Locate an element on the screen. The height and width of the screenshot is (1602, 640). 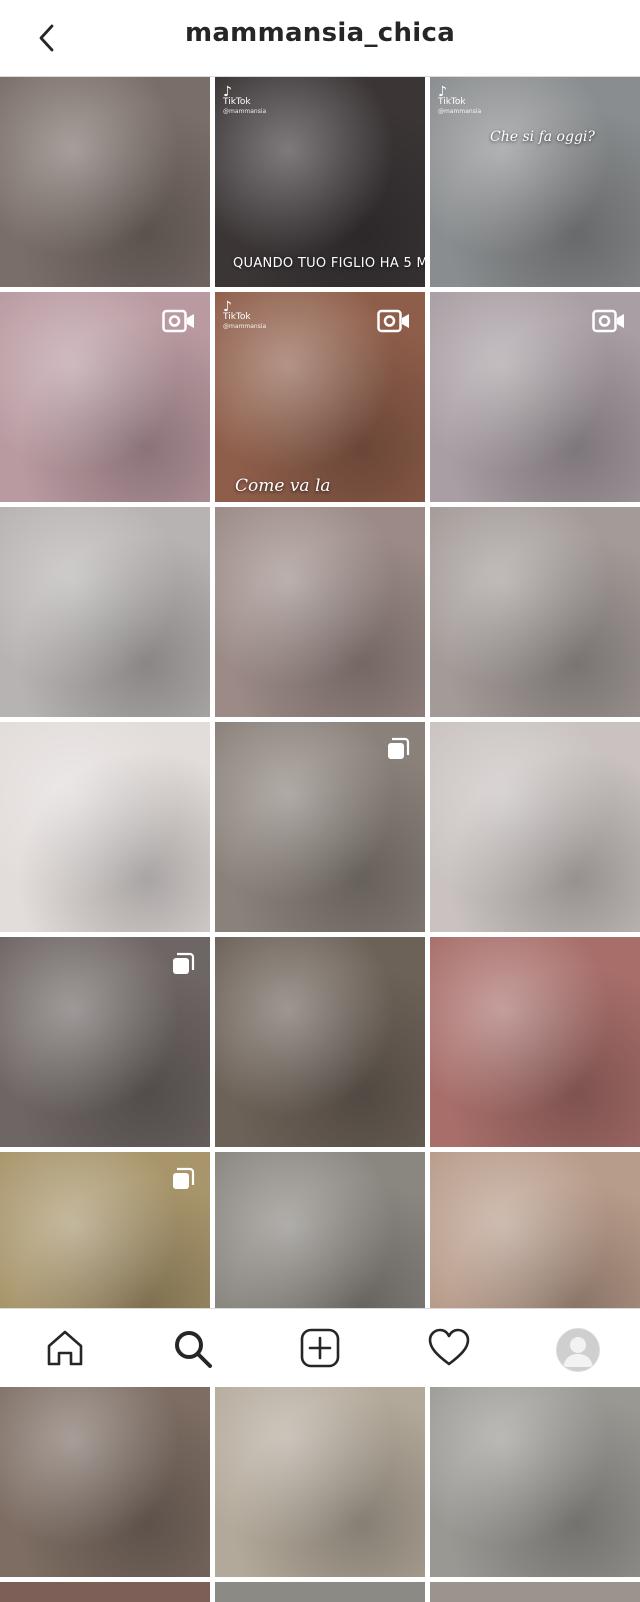
new-post-icon is located at coordinates (320, 1348).